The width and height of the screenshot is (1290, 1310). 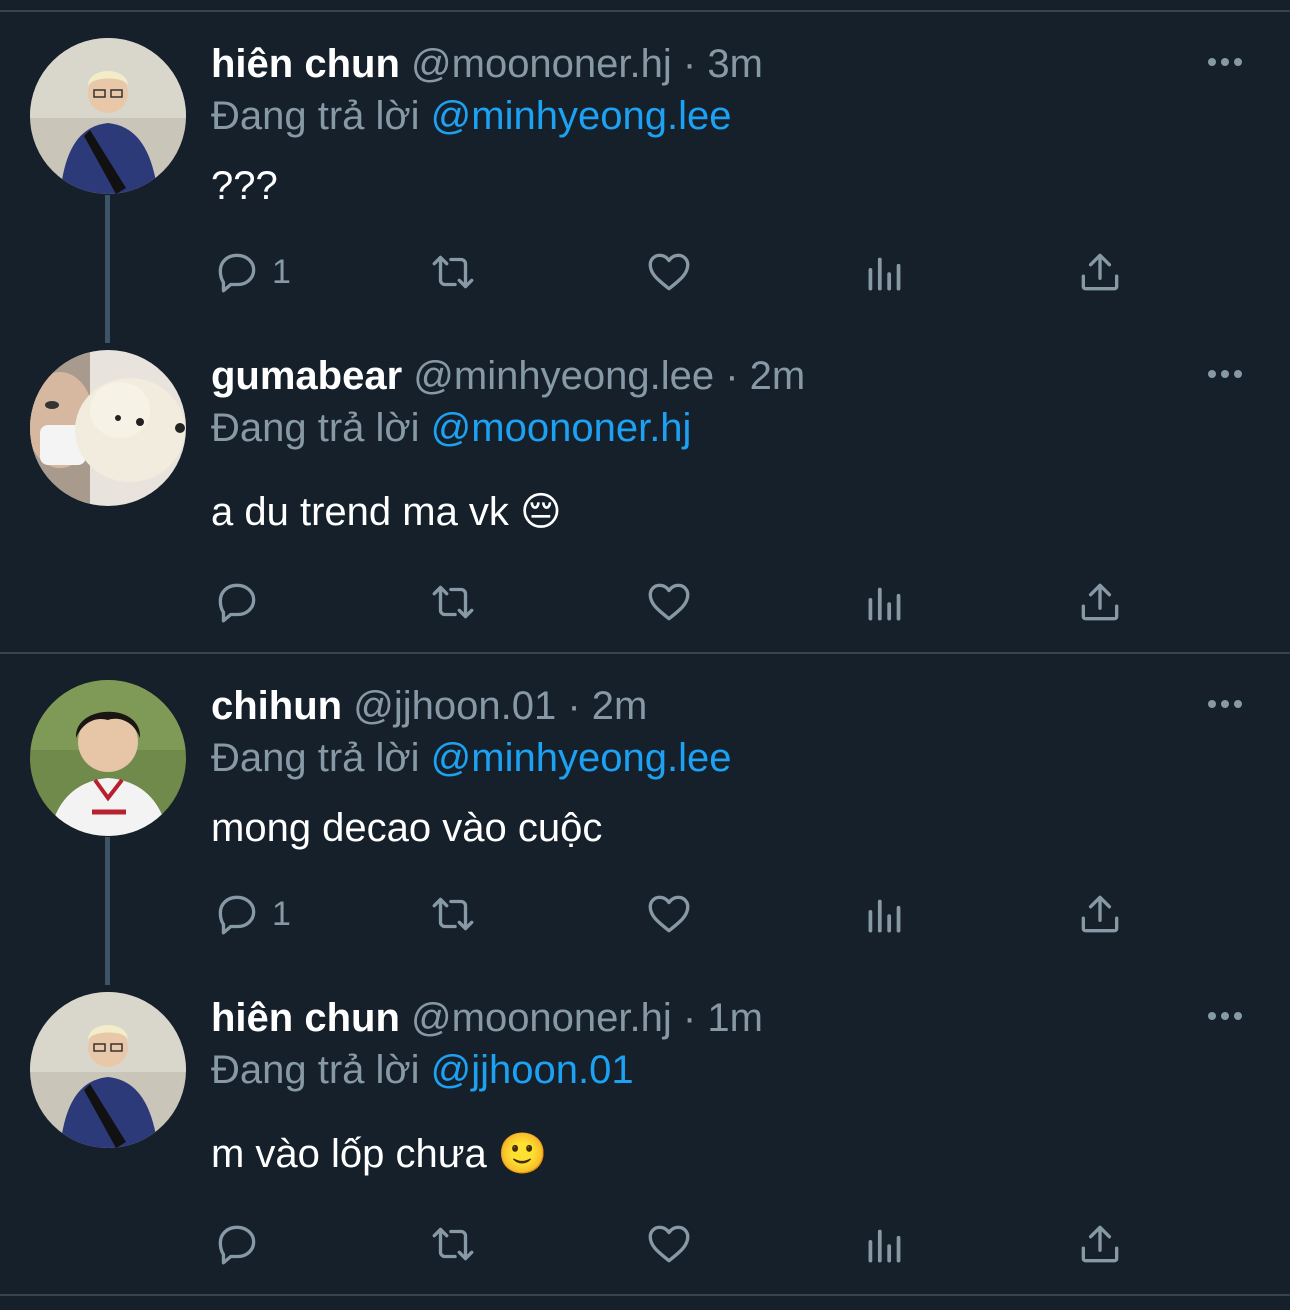 I want to click on timestamp: 3m, so click(x=735, y=64).